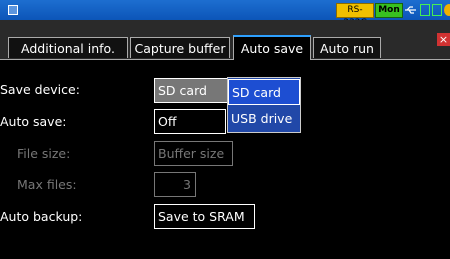 The image size is (450, 259). Describe the element at coordinates (389, 10) in the screenshot. I see `mon-badge: Mon` at that location.